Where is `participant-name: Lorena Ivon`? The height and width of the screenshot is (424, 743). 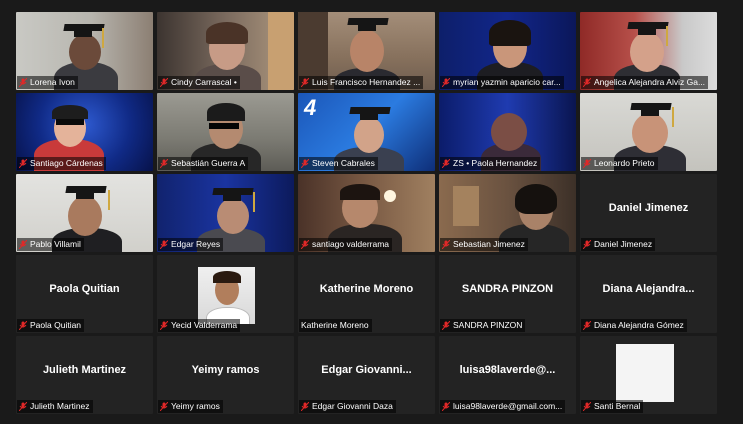
participant-name: Lorena Ivon is located at coordinates (52, 82).